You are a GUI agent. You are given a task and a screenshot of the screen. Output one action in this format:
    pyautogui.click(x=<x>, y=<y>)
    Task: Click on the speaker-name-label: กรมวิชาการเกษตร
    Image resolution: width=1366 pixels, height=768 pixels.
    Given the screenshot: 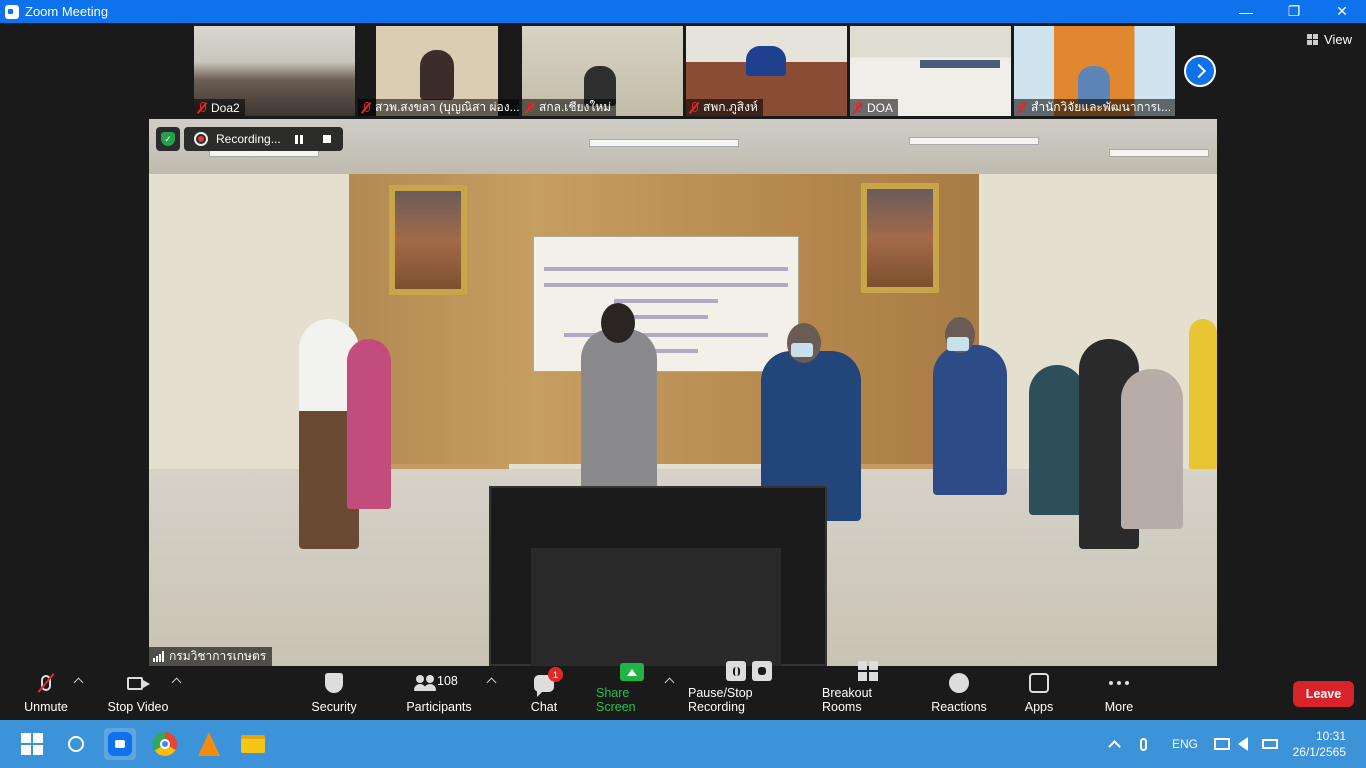 What is the action you would take?
    pyautogui.click(x=211, y=656)
    